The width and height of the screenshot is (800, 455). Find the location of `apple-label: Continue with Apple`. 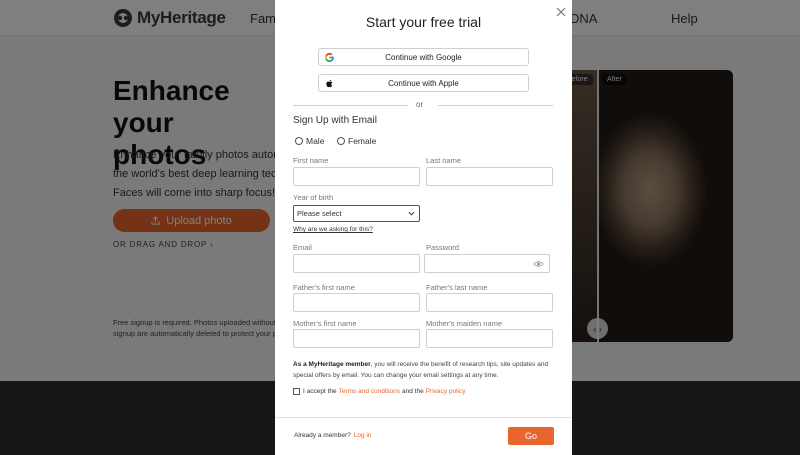

apple-label: Continue with Apple is located at coordinates (423, 83).